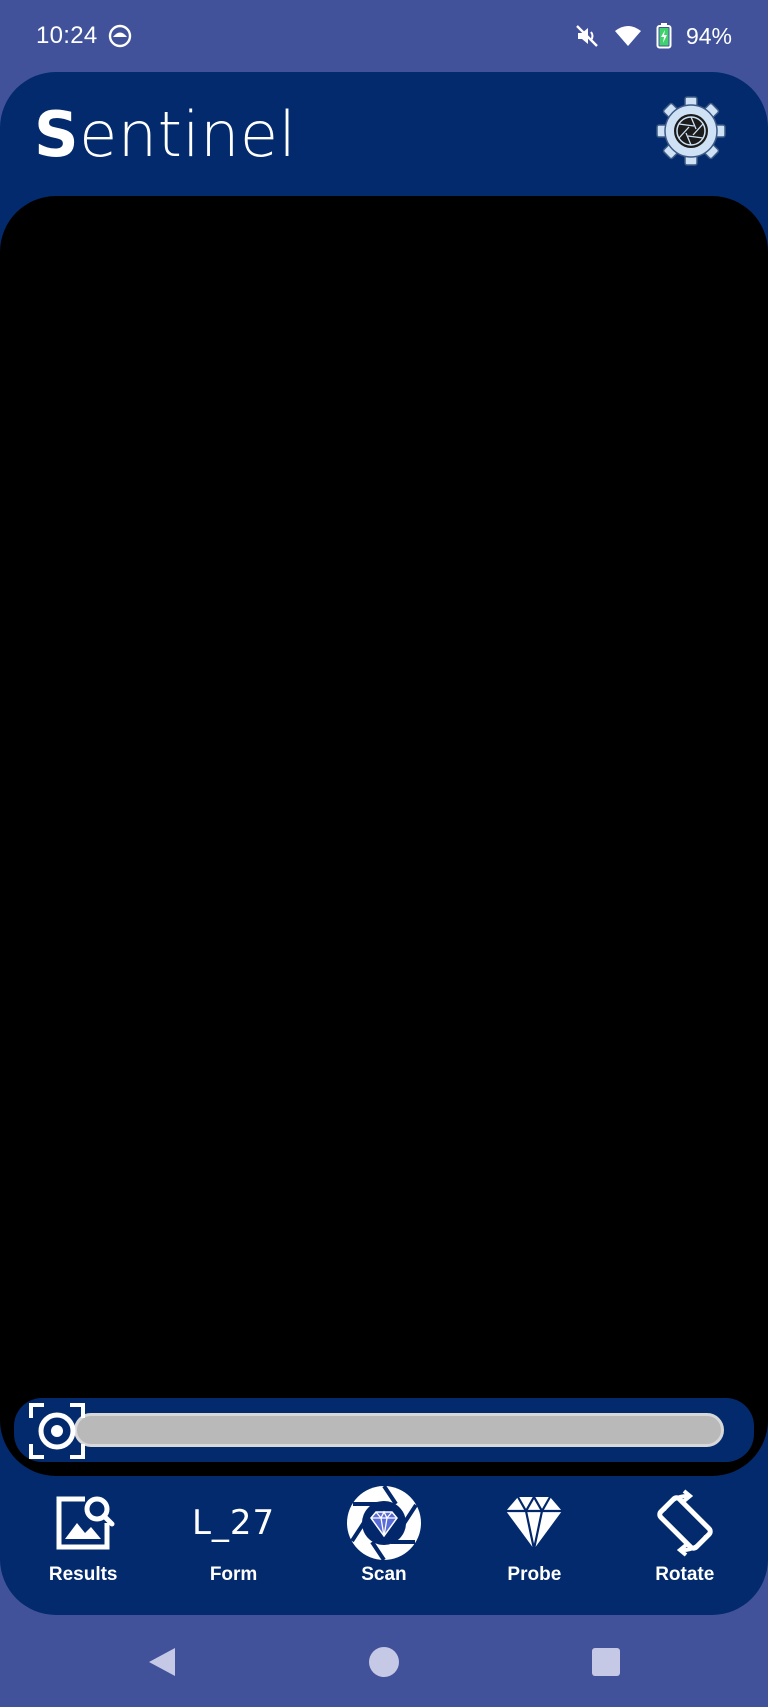 The image size is (768, 1707). I want to click on app-header: Sentinel, so click(384, 134).